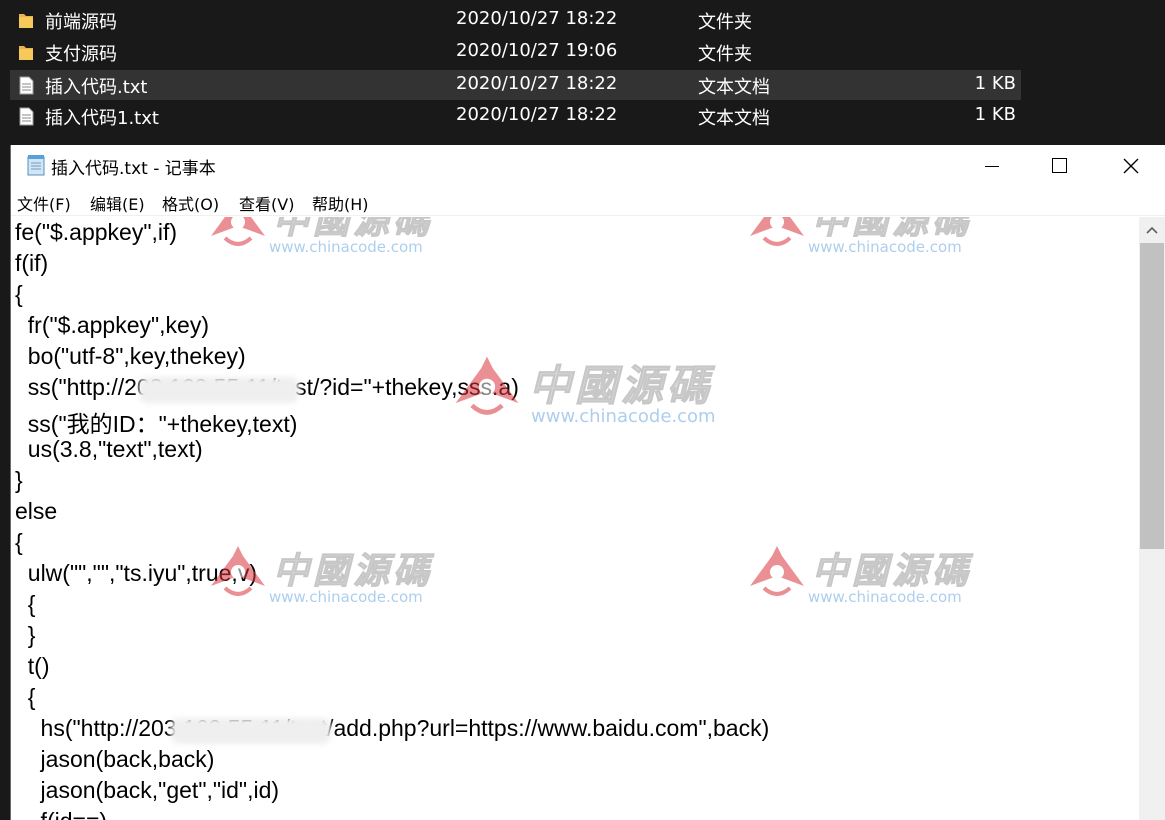  What do you see at coordinates (81, 22) in the screenshot?
I see `file-name: 前端源码` at bounding box center [81, 22].